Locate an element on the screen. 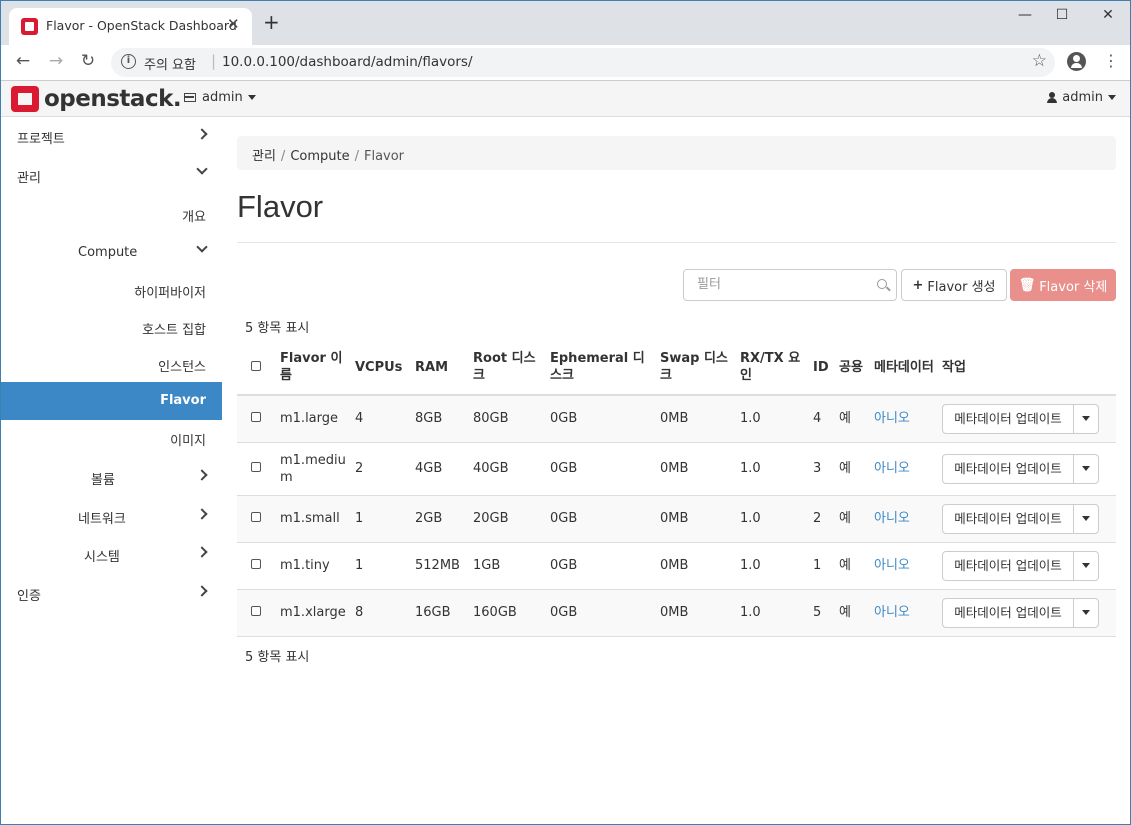 This screenshot has width=1131, height=825. sidebar-item-system: 시스템 is located at coordinates (111, 554).